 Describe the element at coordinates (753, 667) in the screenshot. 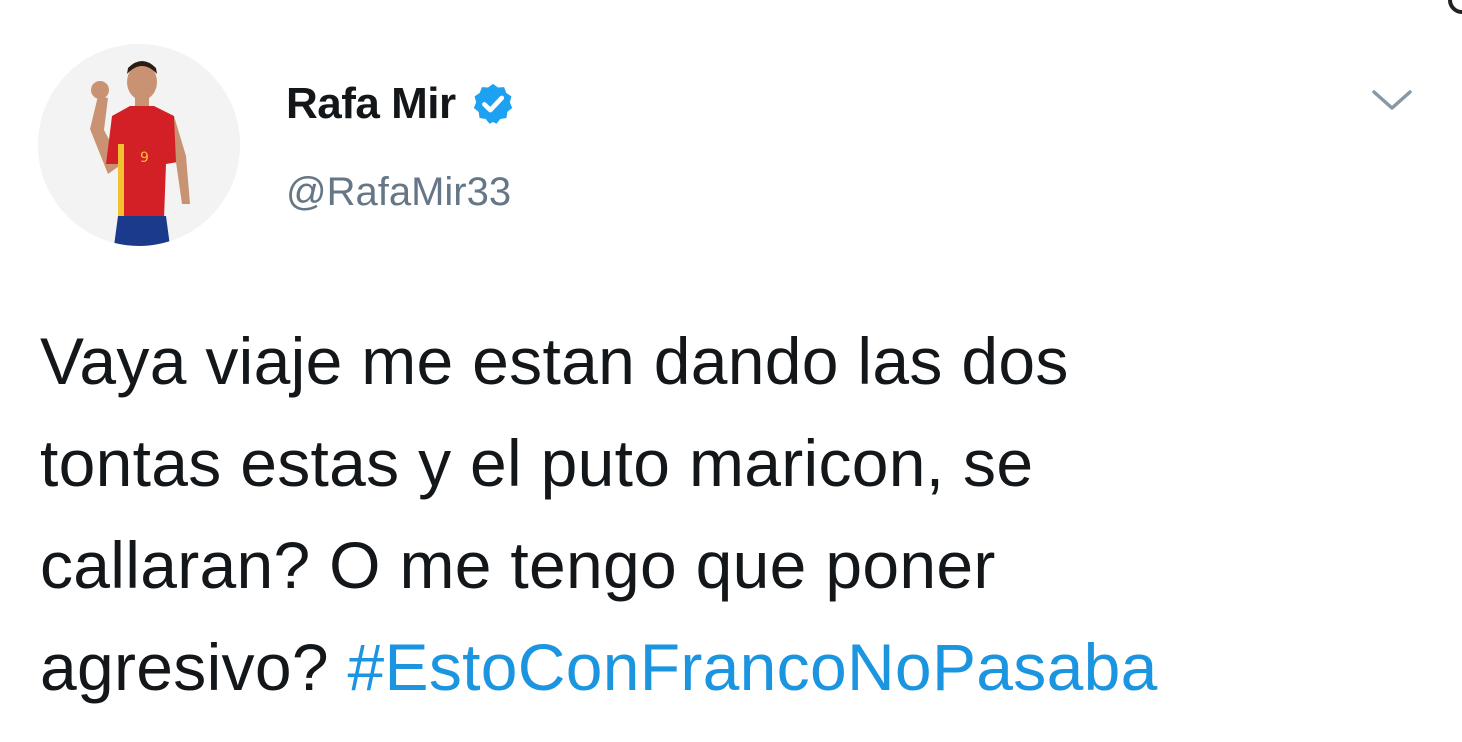

I see `hashtag-link: #EstoConFrancoNoPasaba` at that location.